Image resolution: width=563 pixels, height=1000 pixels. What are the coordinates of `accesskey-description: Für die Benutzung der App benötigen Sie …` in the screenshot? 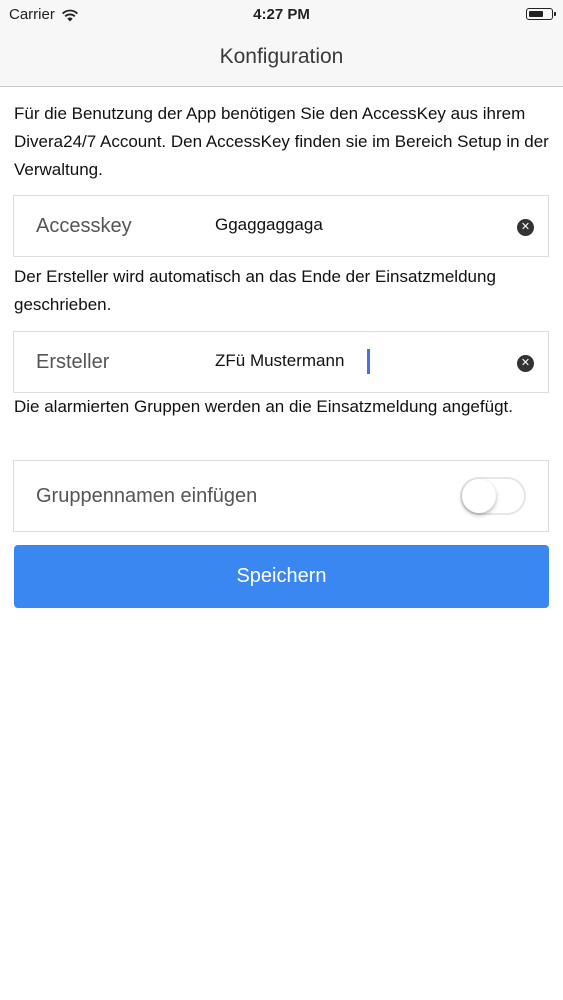 It's located at (281, 141).